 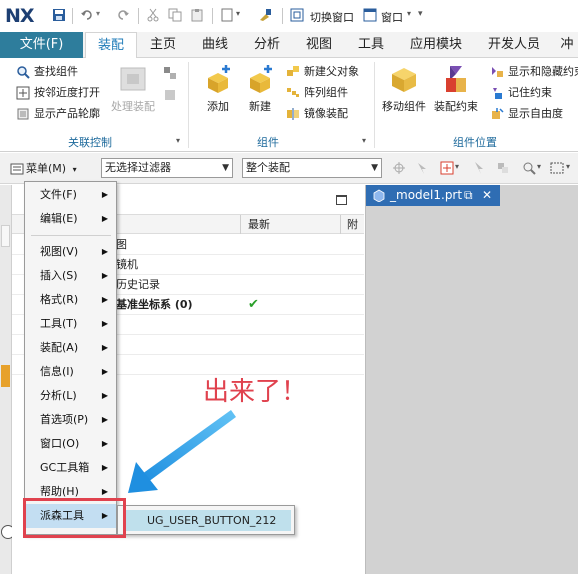 I want to click on window-menu-dropdown-icon: ▾, so click(x=409, y=13).